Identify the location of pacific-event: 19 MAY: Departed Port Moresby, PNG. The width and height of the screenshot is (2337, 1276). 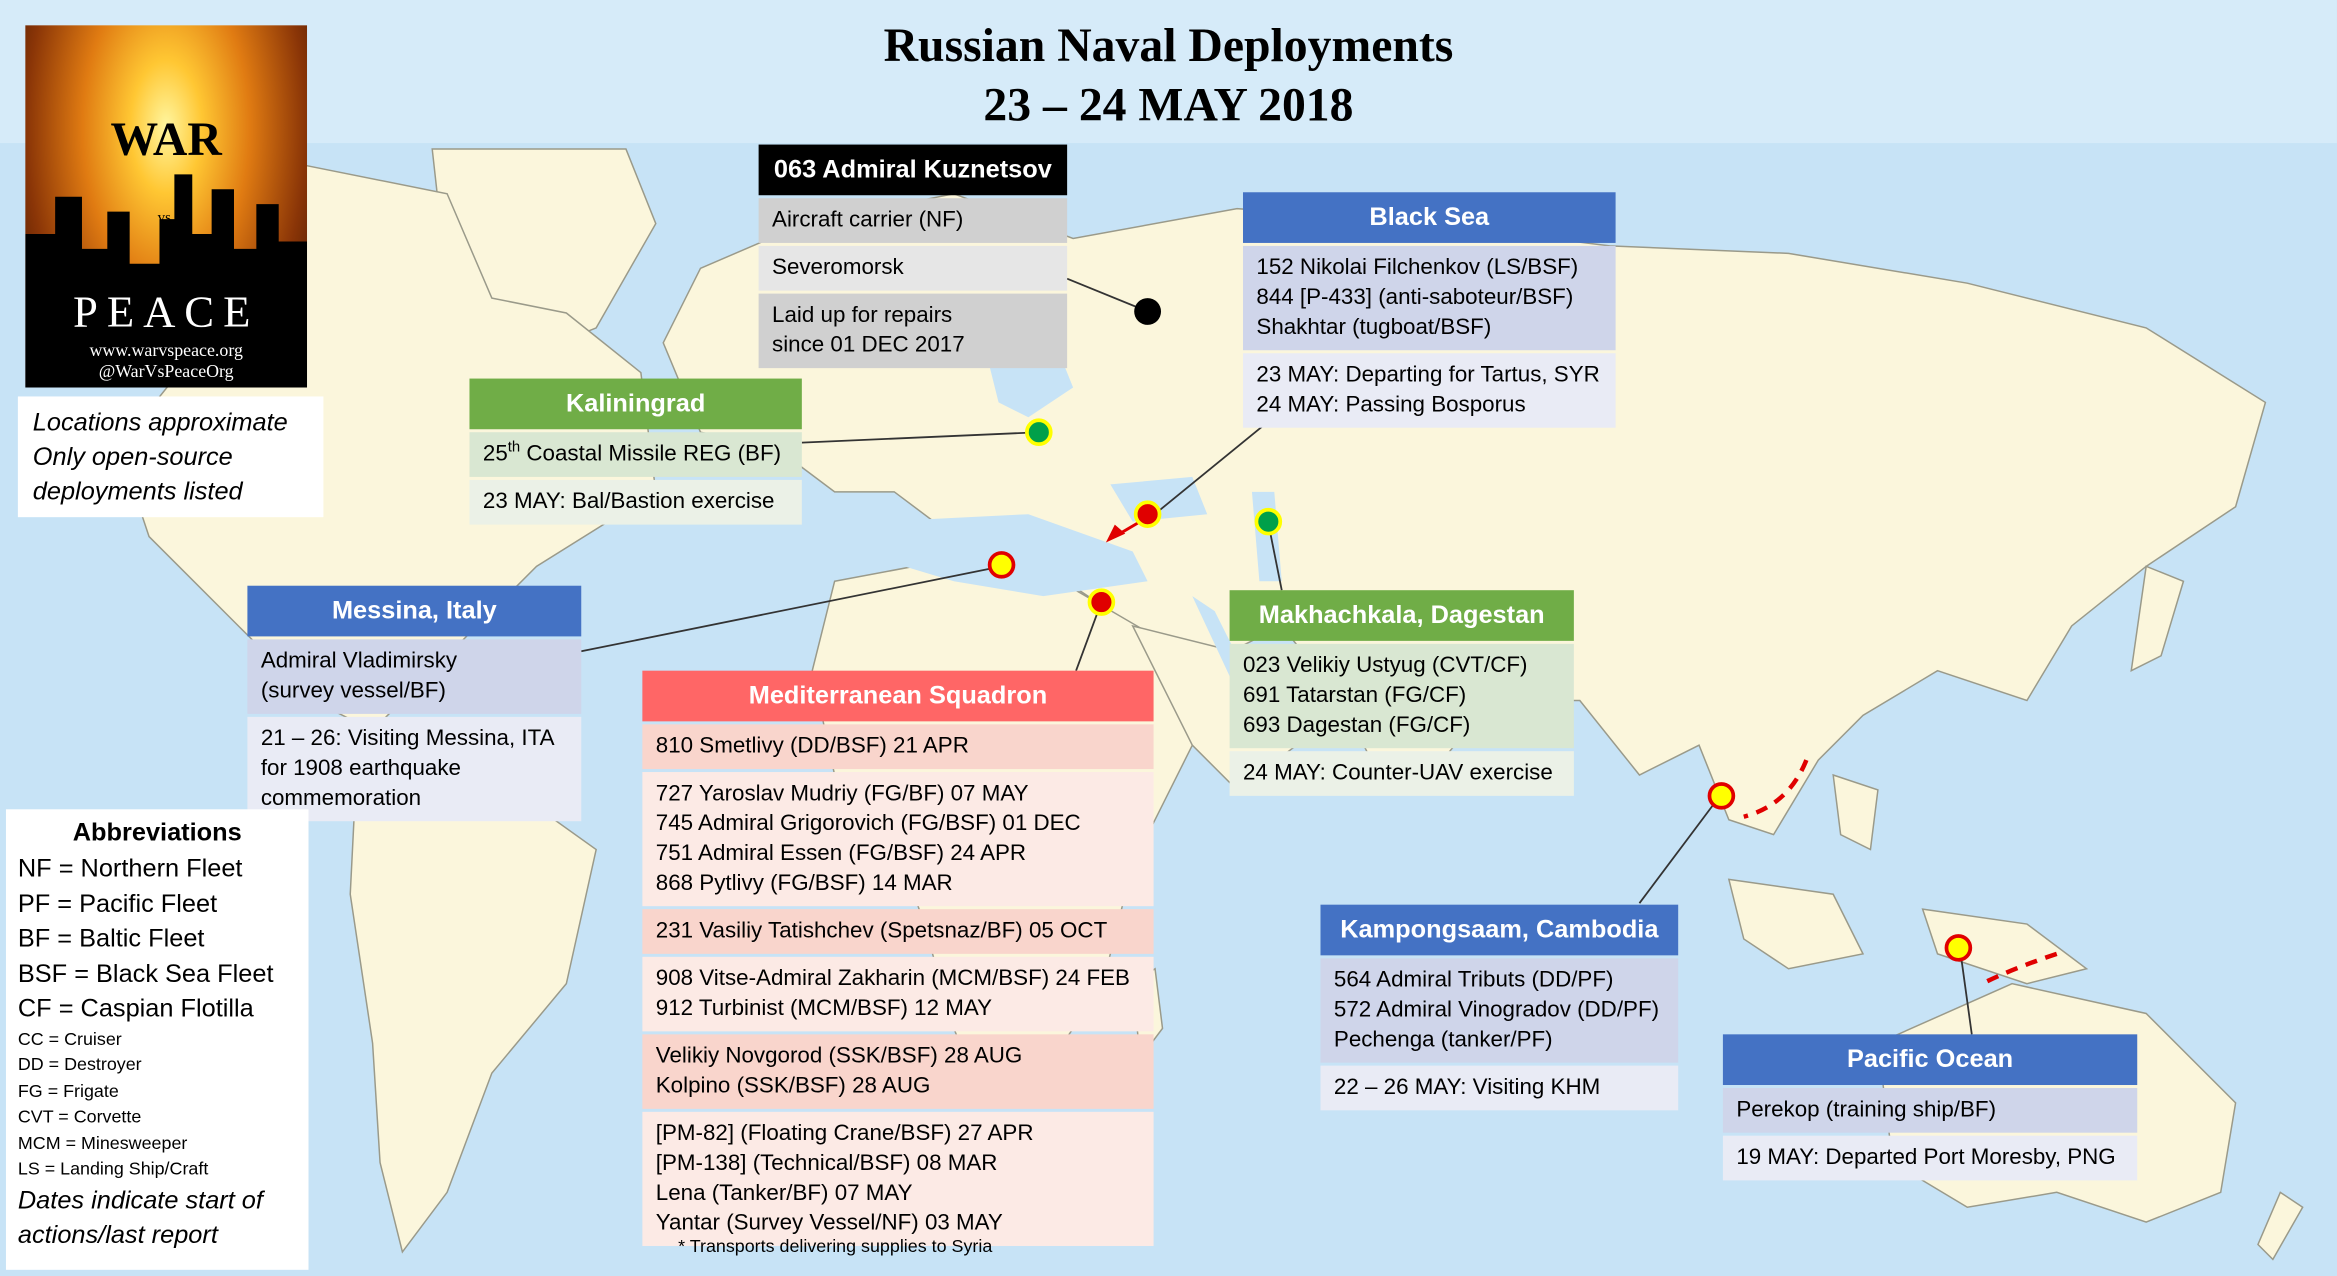
(1930, 1158).